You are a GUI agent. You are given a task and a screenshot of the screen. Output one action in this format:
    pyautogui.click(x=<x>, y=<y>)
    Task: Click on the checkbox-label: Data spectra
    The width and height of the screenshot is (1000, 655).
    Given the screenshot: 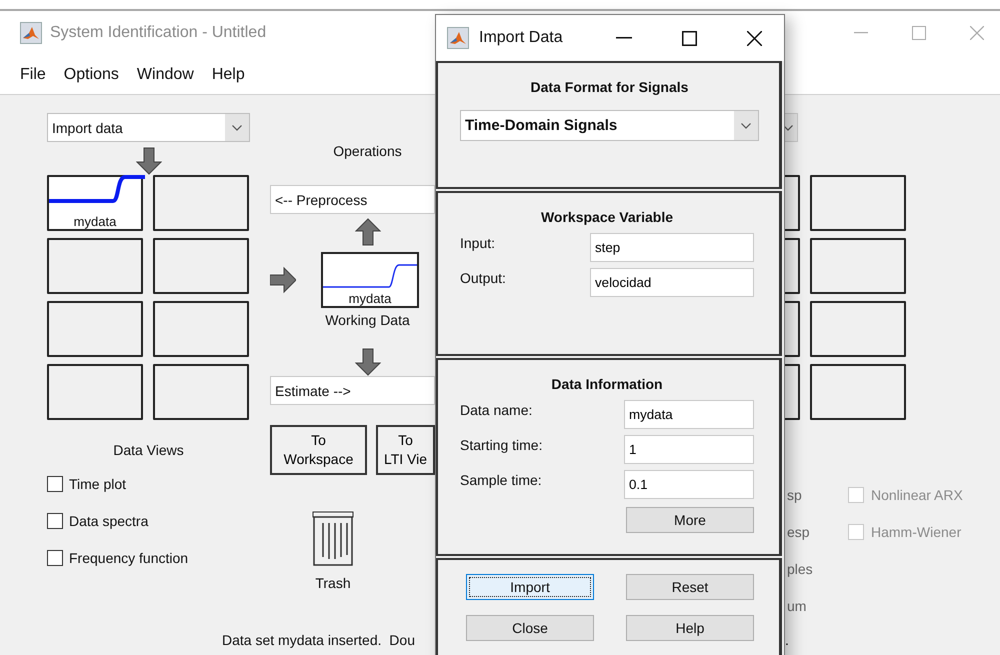 What is the action you would take?
    pyautogui.click(x=108, y=521)
    